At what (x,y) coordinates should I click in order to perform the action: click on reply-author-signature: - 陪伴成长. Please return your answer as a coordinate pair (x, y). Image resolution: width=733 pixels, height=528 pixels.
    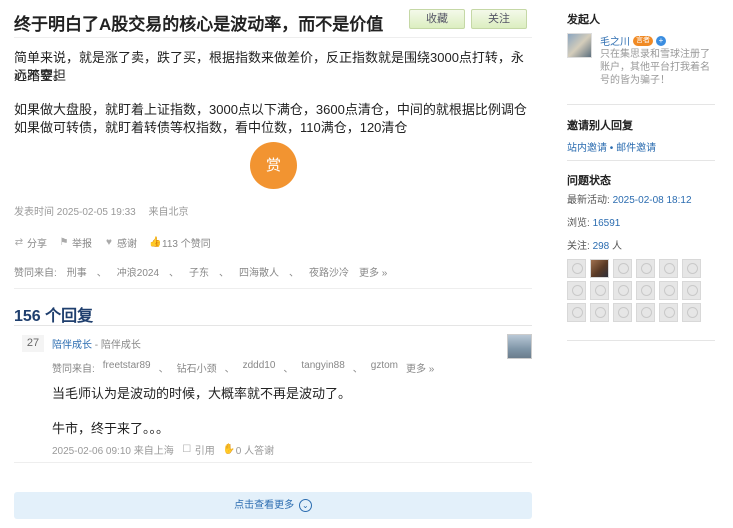
    Looking at the image, I should click on (117, 345).